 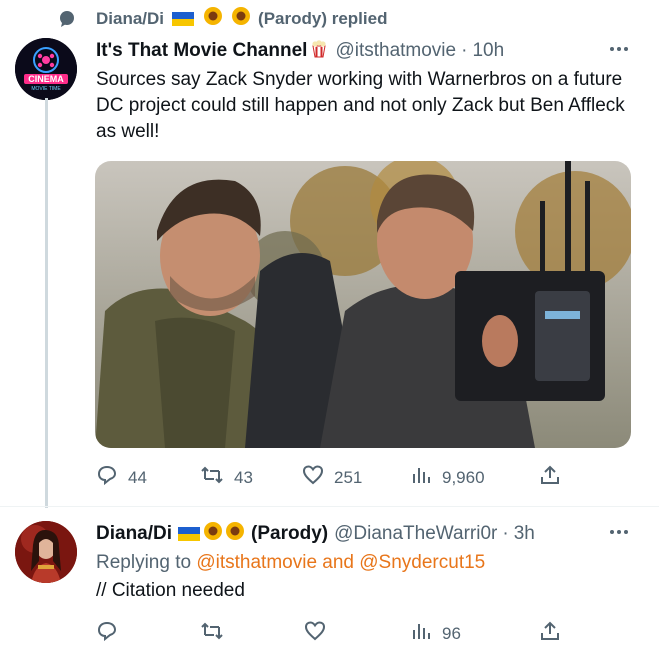 What do you see at coordinates (290, 533) in the screenshot?
I see `parody-label: (Parody)` at bounding box center [290, 533].